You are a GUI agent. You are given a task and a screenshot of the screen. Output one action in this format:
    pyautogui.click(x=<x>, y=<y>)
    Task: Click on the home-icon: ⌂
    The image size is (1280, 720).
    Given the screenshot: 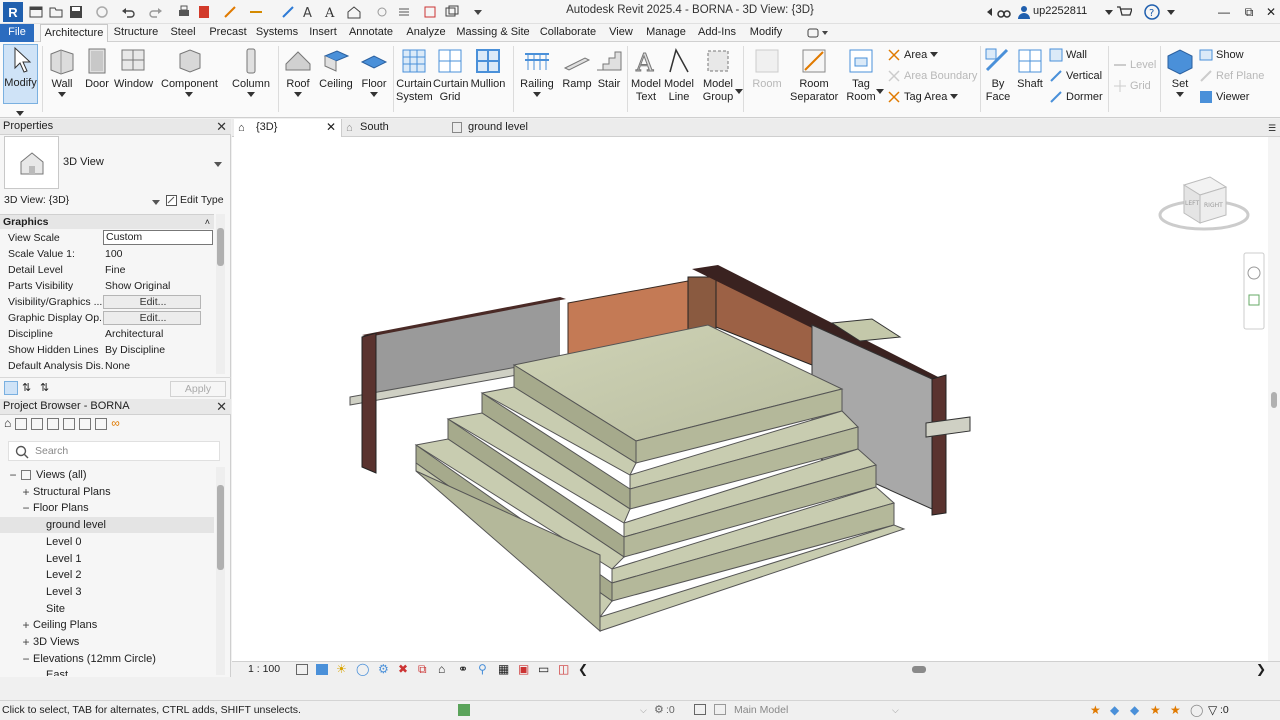 What is the action you would take?
    pyautogui.click(x=7, y=424)
    